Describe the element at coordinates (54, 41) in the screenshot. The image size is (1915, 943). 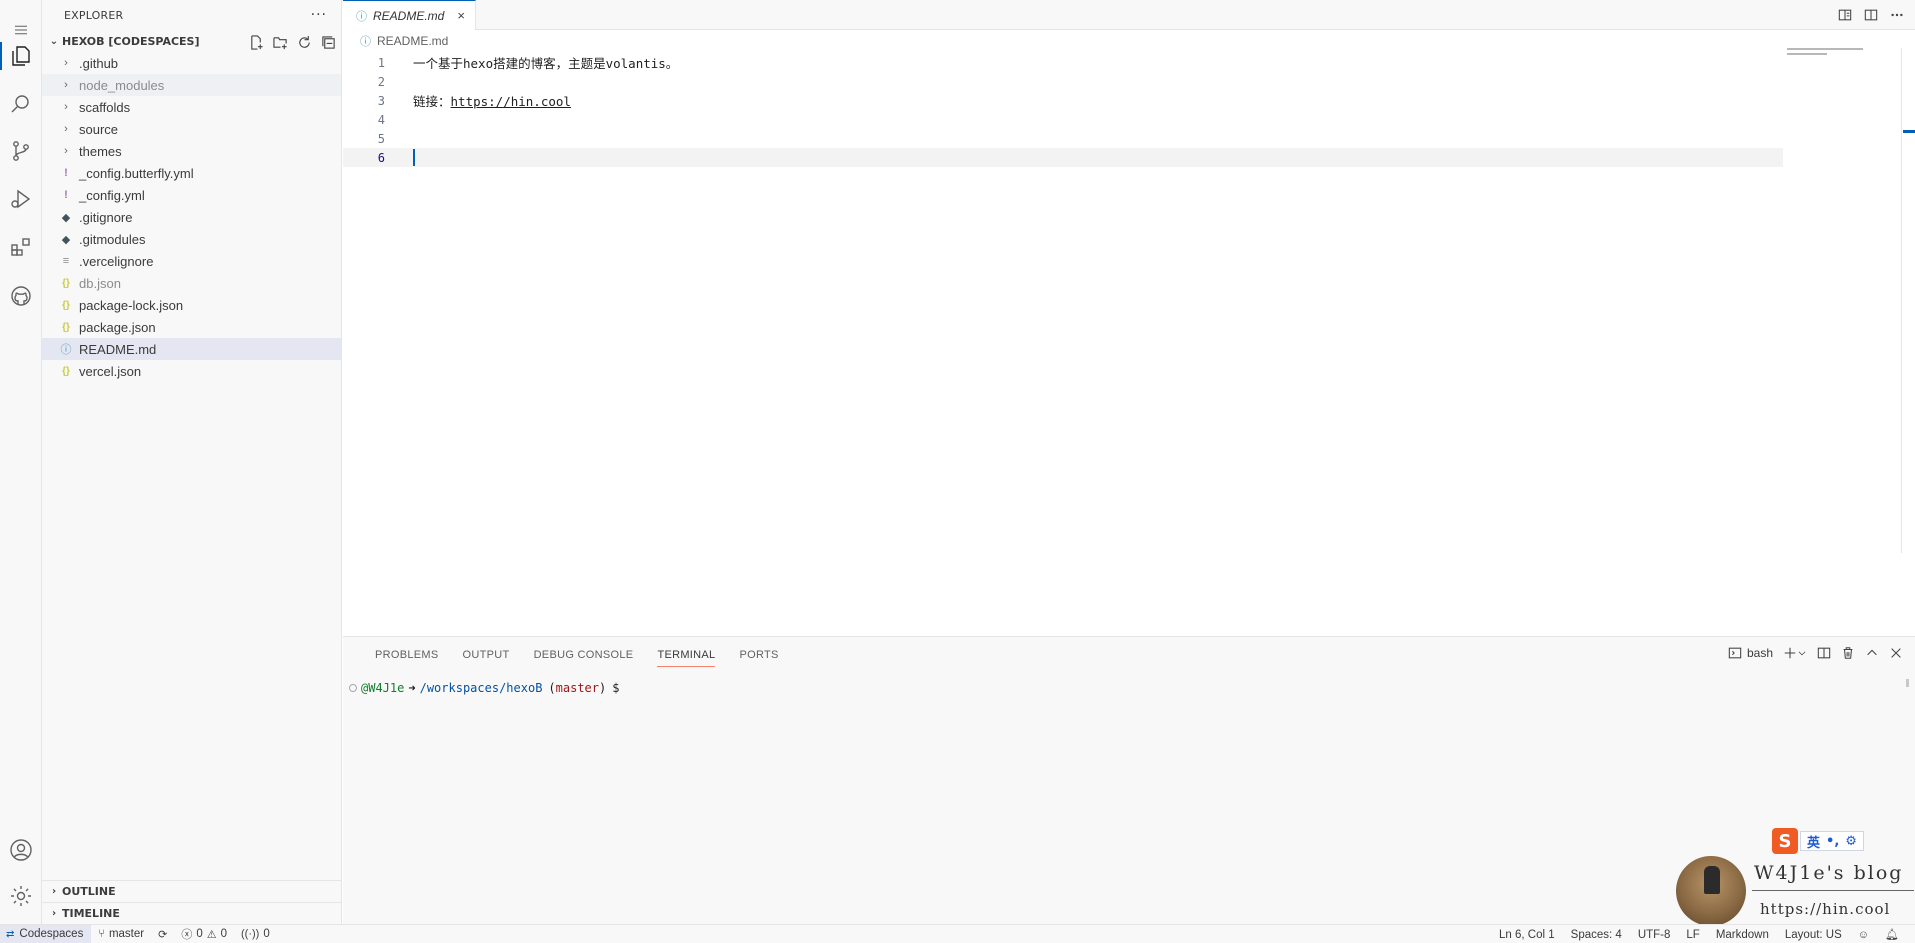
I see `chevron-down-icon: ⌄` at that location.